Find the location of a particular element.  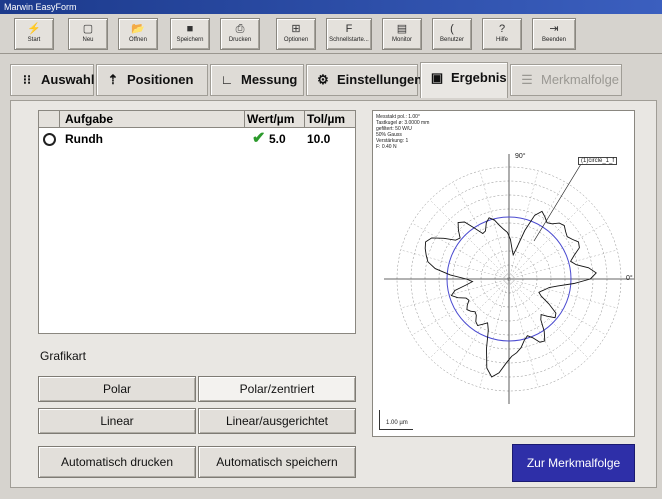

start-label: Start is located at coordinates (34, 40).